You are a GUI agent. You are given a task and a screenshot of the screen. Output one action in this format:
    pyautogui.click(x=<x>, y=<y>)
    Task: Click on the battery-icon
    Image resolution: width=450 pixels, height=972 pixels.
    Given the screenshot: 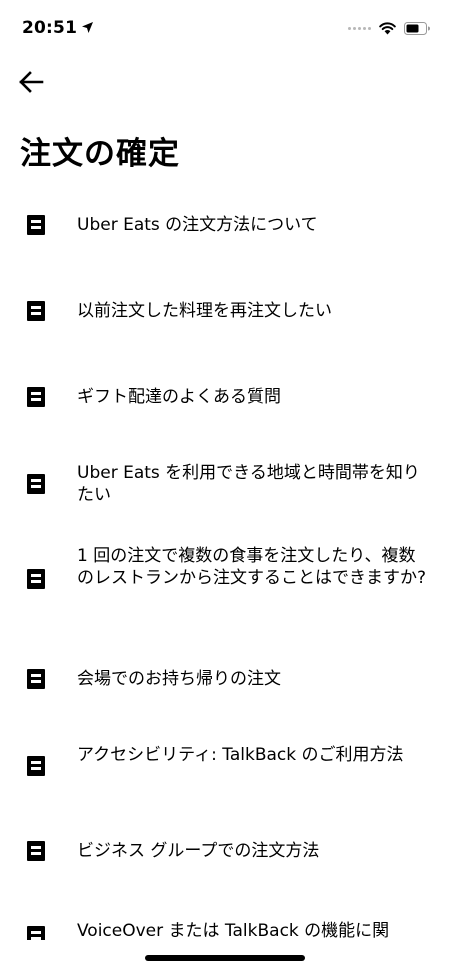 What is the action you would take?
    pyautogui.click(x=417, y=28)
    